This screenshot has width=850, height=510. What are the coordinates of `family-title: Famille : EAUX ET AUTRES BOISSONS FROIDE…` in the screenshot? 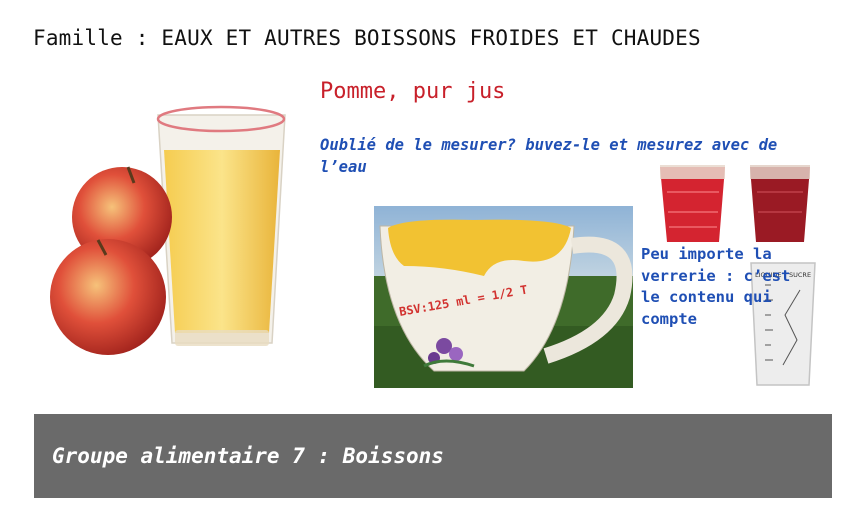 It's located at (367, 38).